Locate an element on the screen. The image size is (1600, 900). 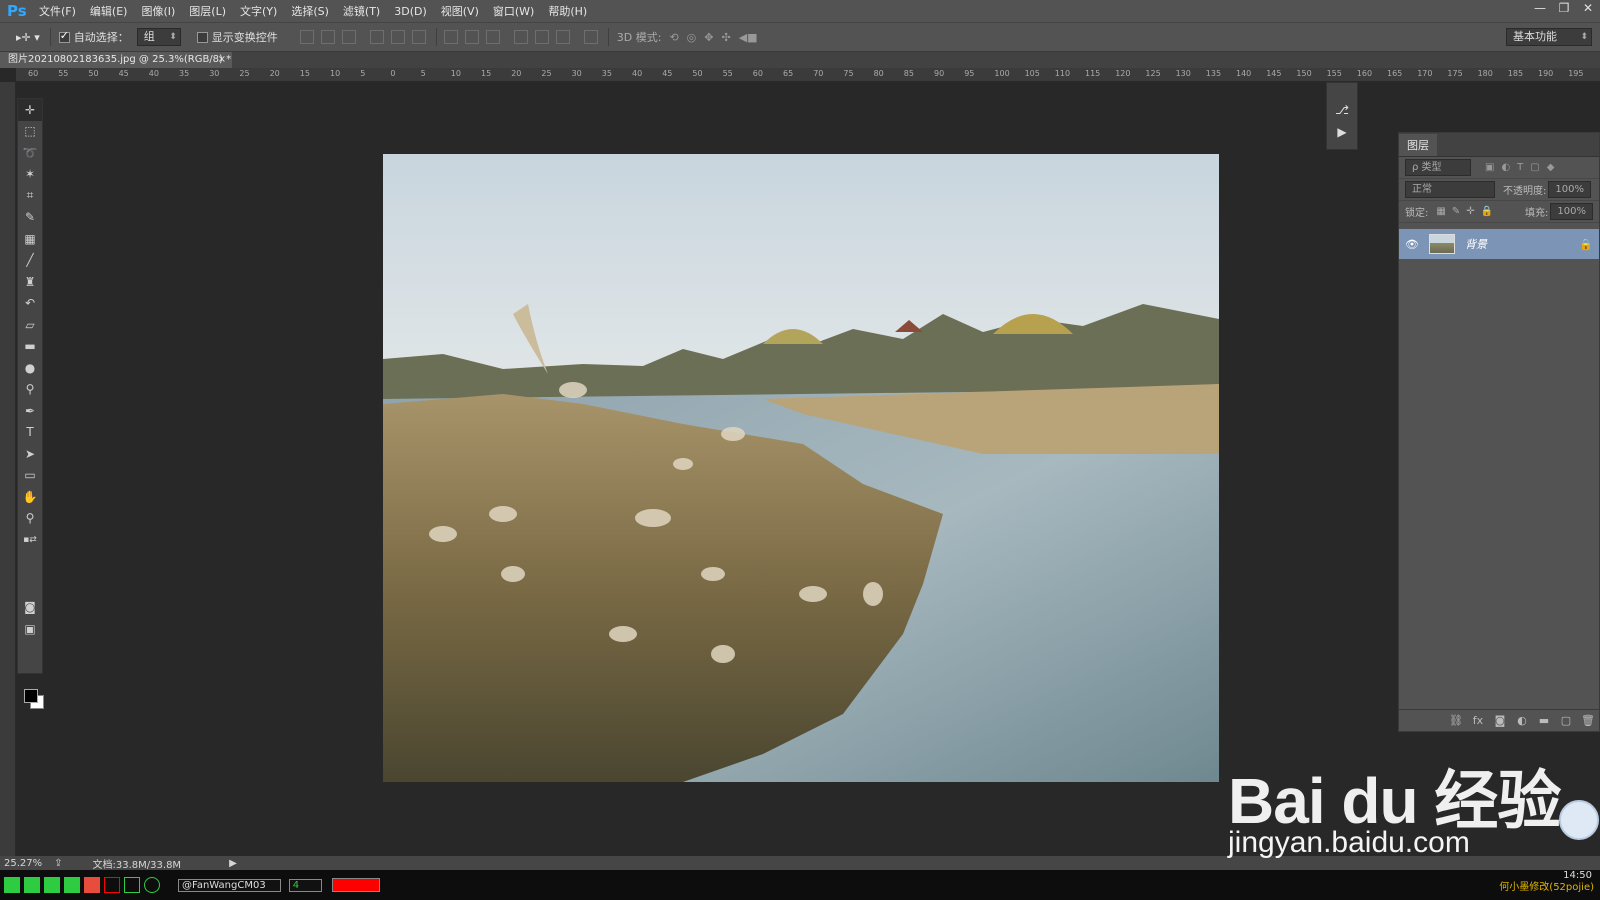
minimize-icon: — is located at coordinates (1540, 9).